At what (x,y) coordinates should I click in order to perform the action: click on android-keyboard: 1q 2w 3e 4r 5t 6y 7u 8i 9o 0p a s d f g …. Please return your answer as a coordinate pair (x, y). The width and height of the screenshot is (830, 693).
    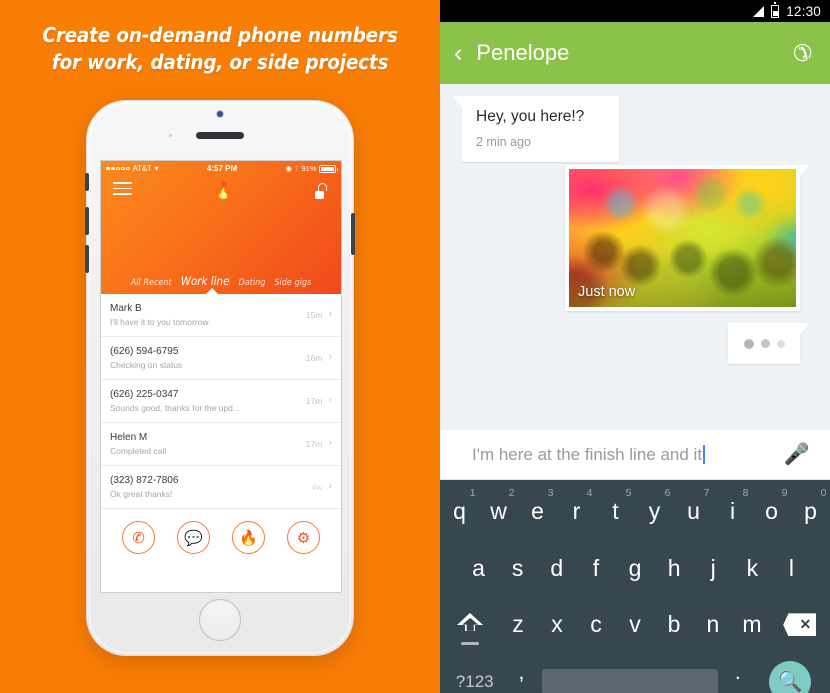
    Looking at the image, I should click on (635, 586).